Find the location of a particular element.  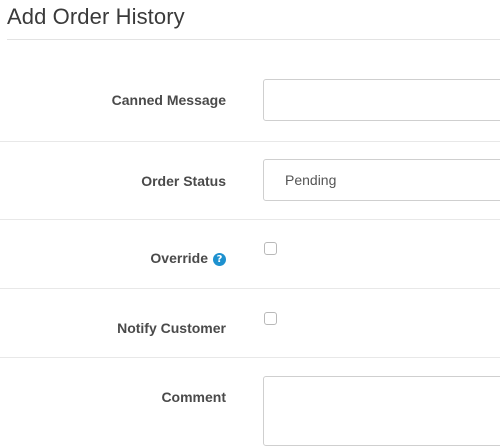

comment-label: Comment is located at coordinates (193, 397).